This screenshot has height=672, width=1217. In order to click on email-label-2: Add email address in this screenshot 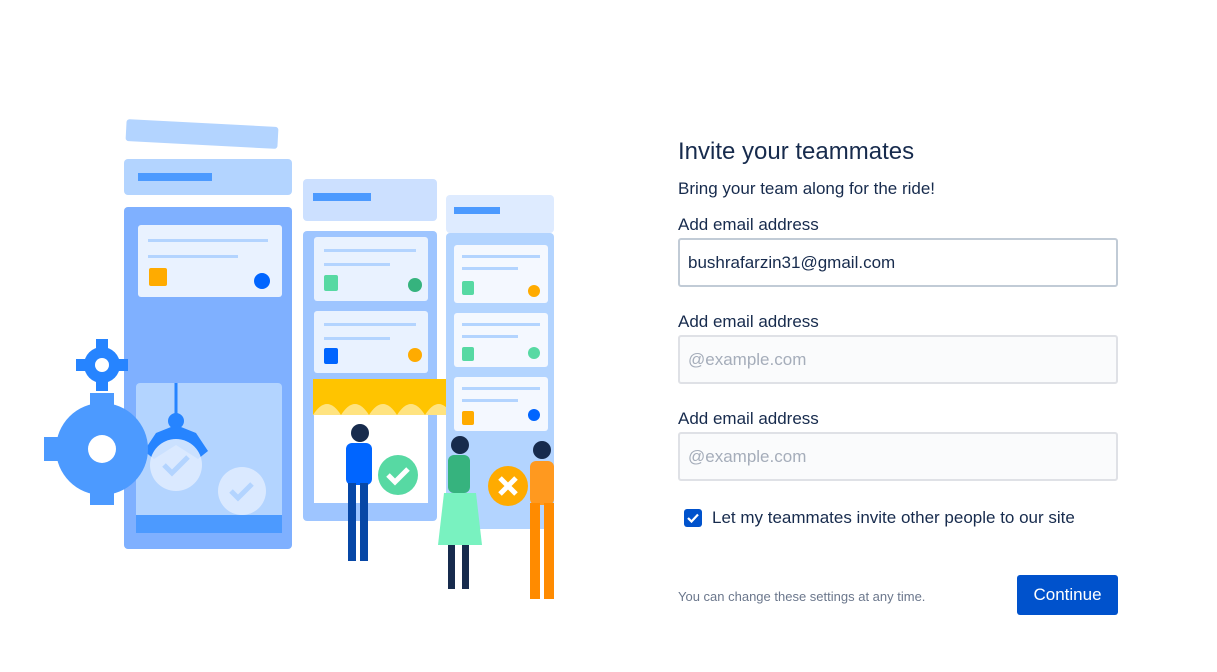, I will do `click(748, 321)`.